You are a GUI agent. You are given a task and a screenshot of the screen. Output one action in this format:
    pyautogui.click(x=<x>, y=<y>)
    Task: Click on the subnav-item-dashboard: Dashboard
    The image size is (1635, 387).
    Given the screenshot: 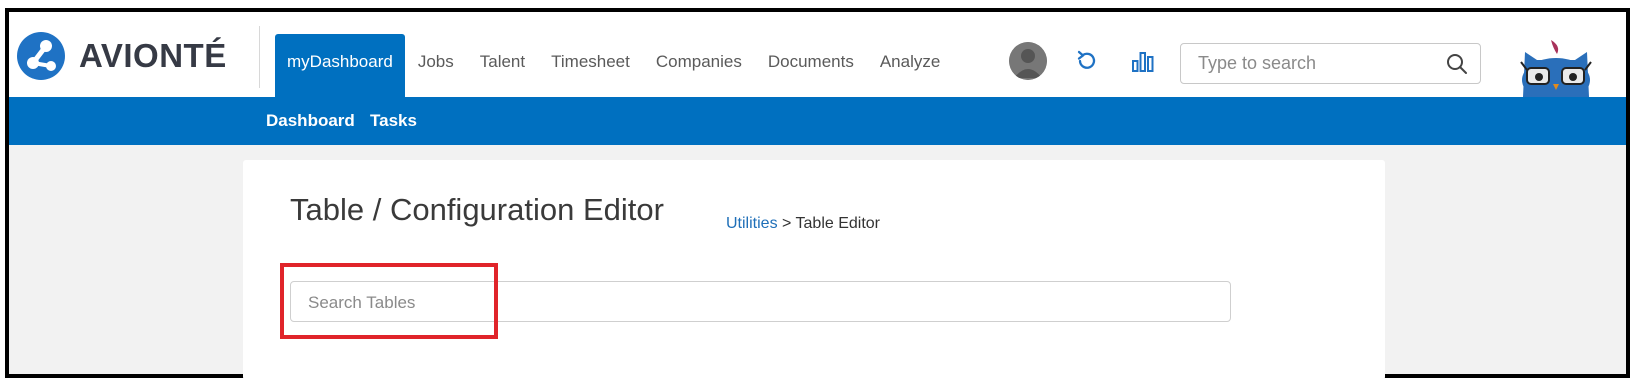 What is the action you would take?
    pyautogui.click(x=310, y=121)
    